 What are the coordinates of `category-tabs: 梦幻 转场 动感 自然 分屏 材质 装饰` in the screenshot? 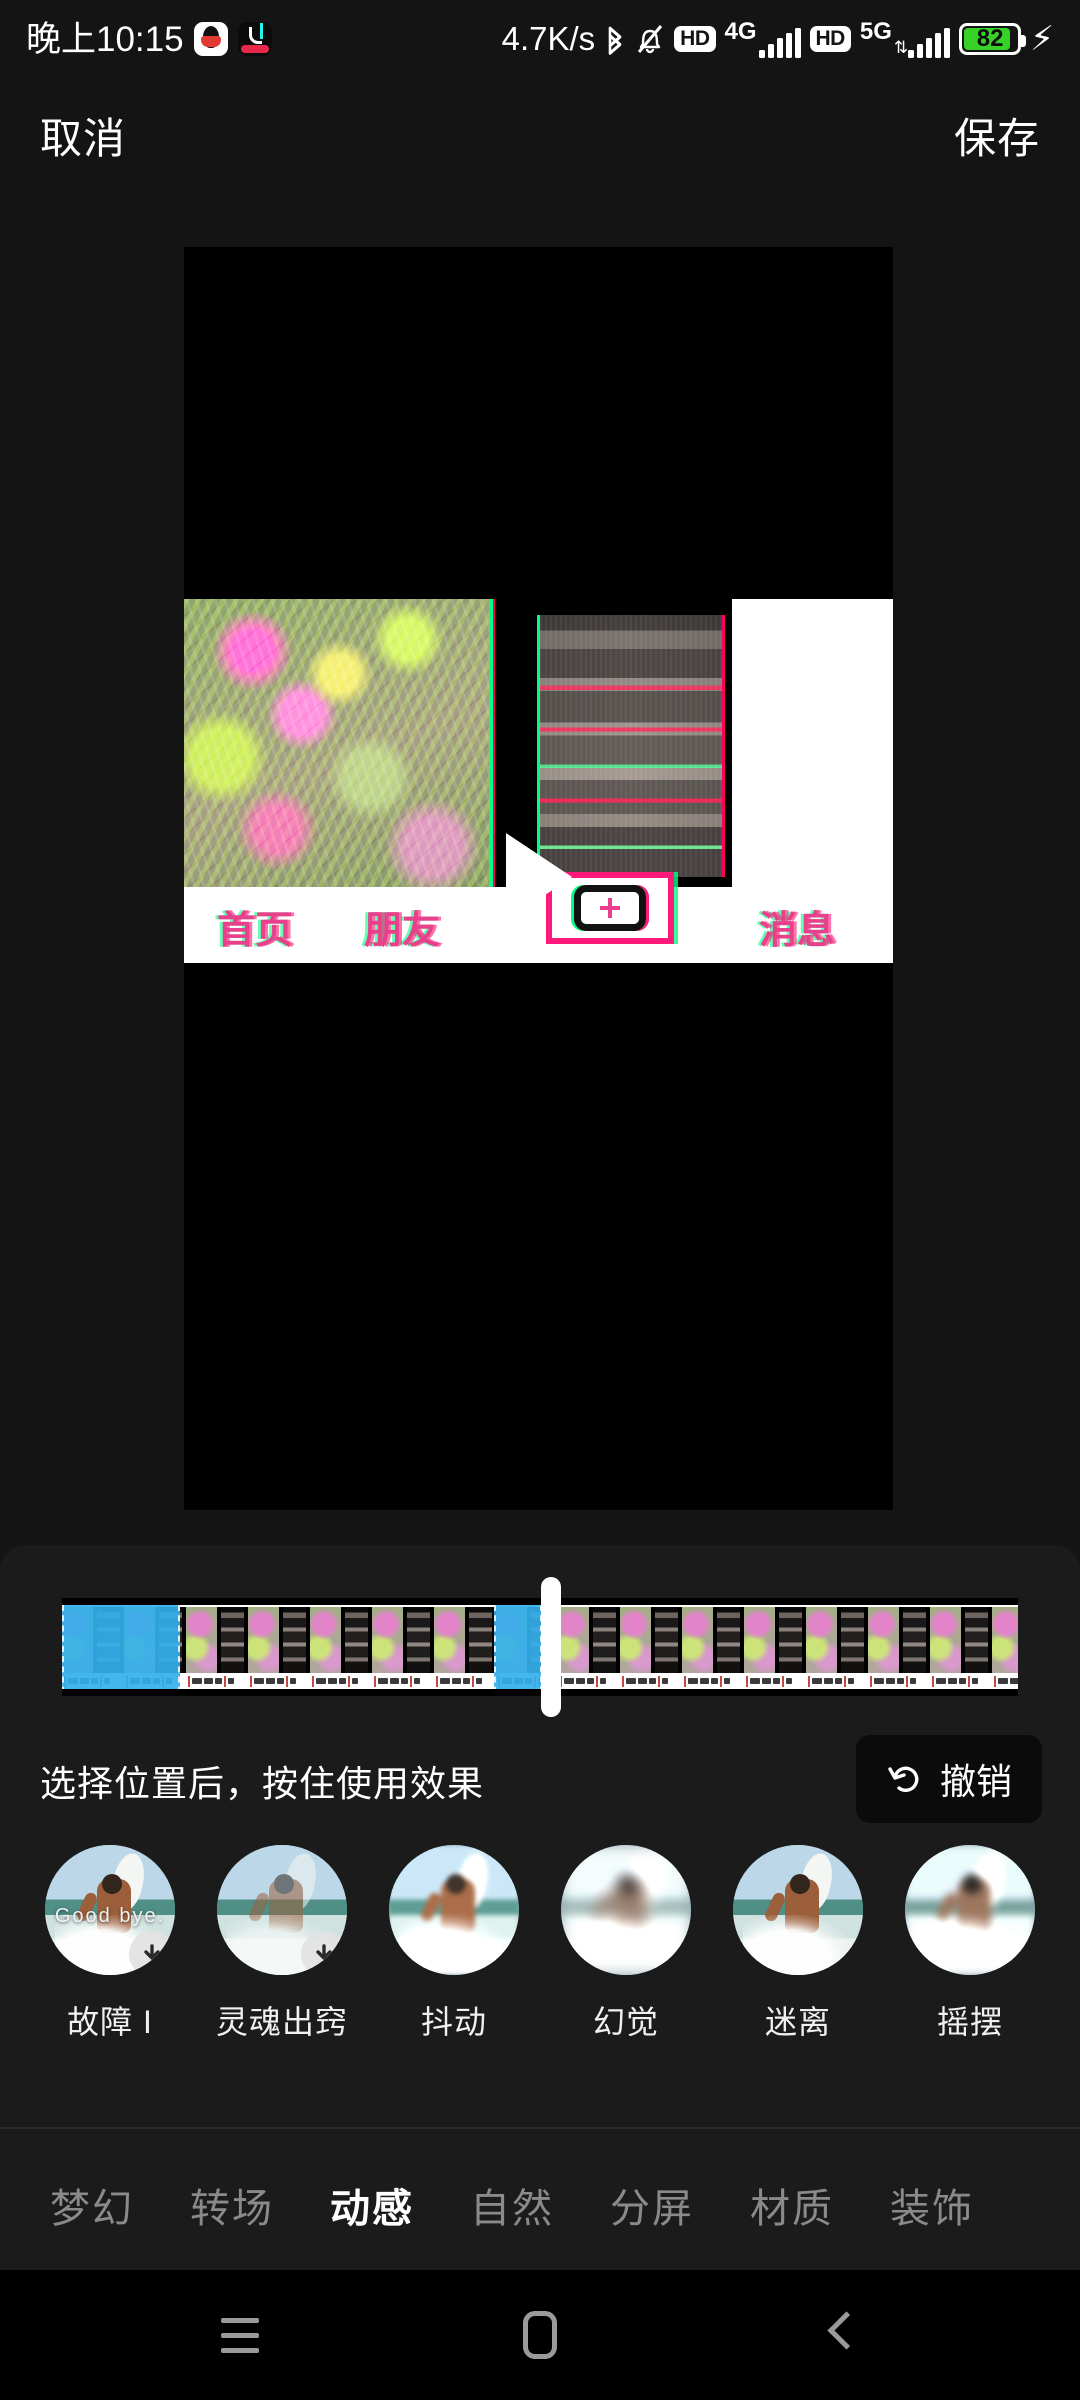 It's located at (540, 2205).